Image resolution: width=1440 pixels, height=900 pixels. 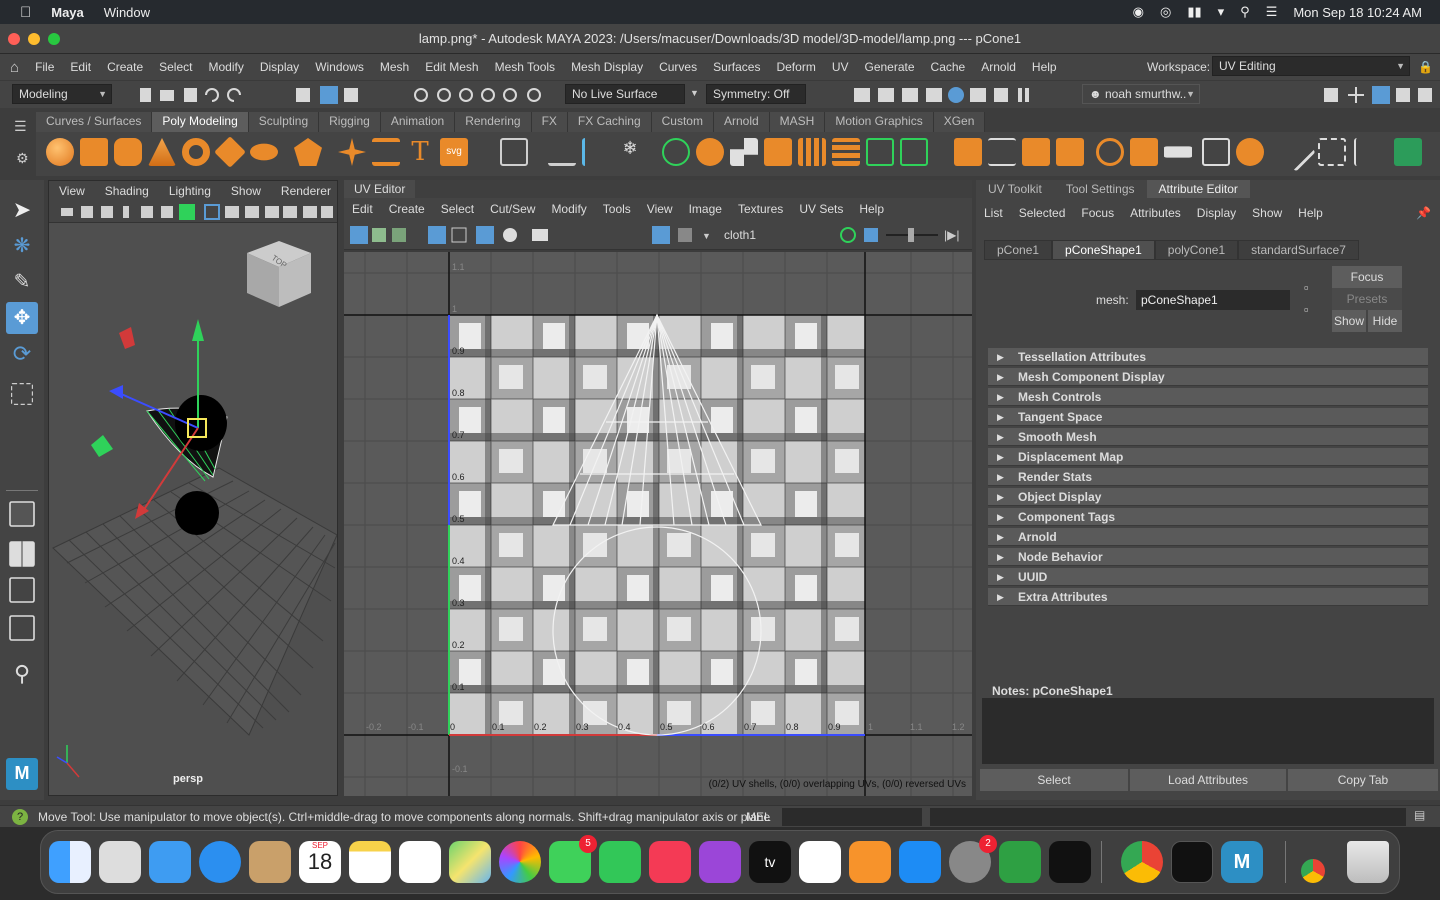 What do you see at coordinates (694, 93) in the screenshot?
I see `chevron-down-icon: ▼` at bounding box center [694, 93].